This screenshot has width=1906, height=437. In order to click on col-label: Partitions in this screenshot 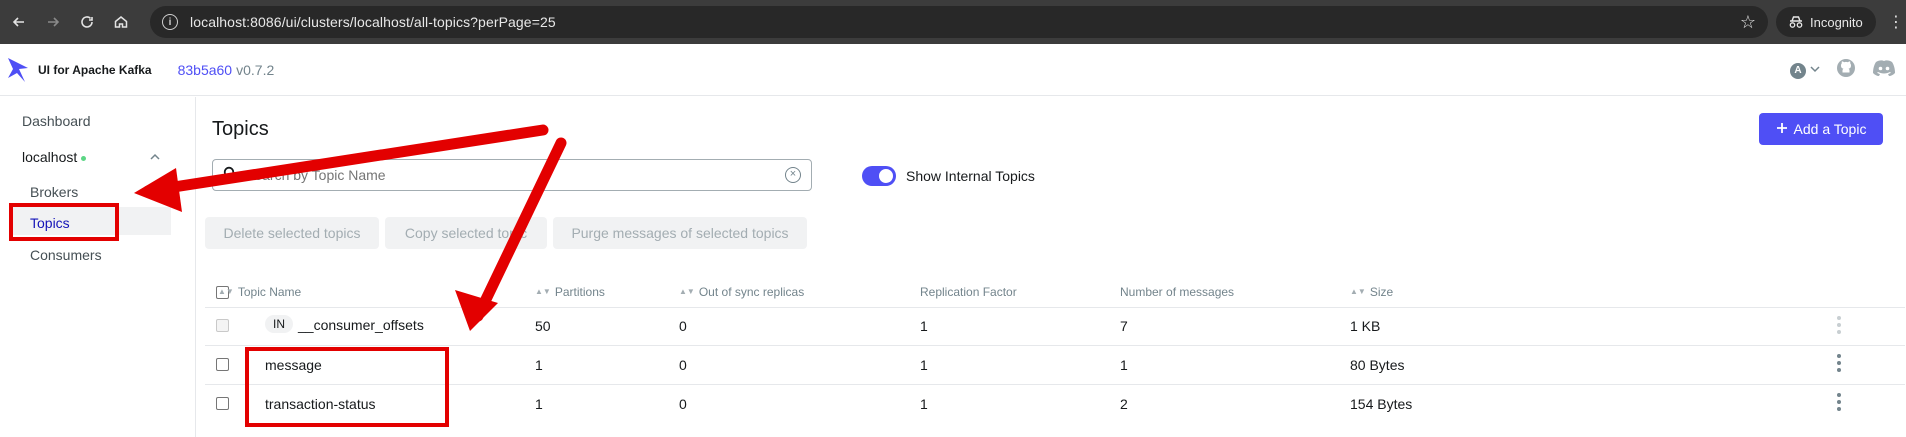, I will do `click(579, 292)`.